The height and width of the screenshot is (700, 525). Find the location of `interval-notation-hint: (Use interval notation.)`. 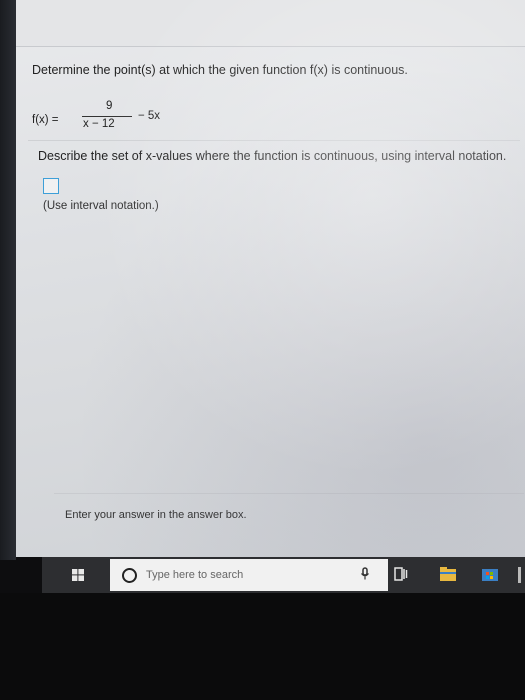

interval-notation-hint: (Use interval notation.) is located at coordinates (101, 206).